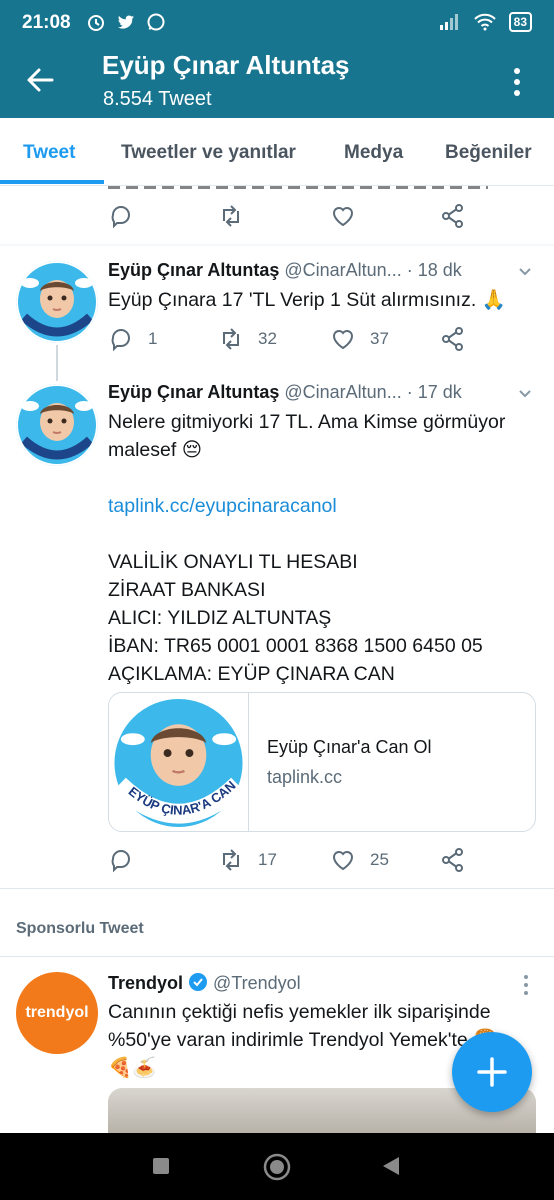 This screenshot has width=554, height=1200. I want to click on alarm-icon, so click(96, 23).